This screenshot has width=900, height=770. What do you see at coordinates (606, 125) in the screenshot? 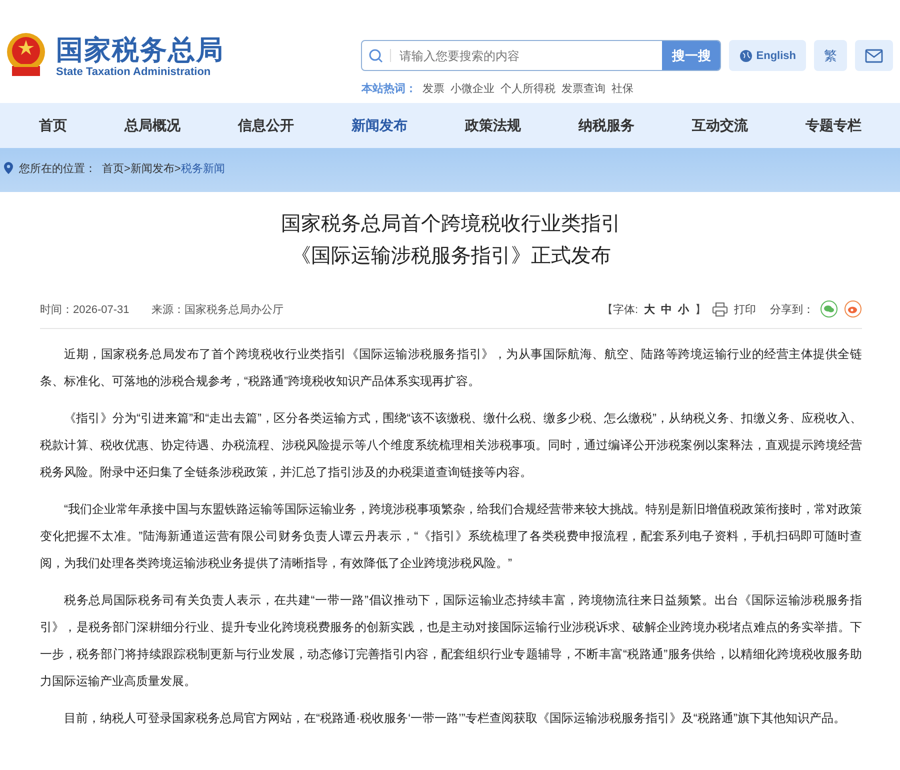
I see `nav-tab: 纳税服务` at bounding box center [606, 125].